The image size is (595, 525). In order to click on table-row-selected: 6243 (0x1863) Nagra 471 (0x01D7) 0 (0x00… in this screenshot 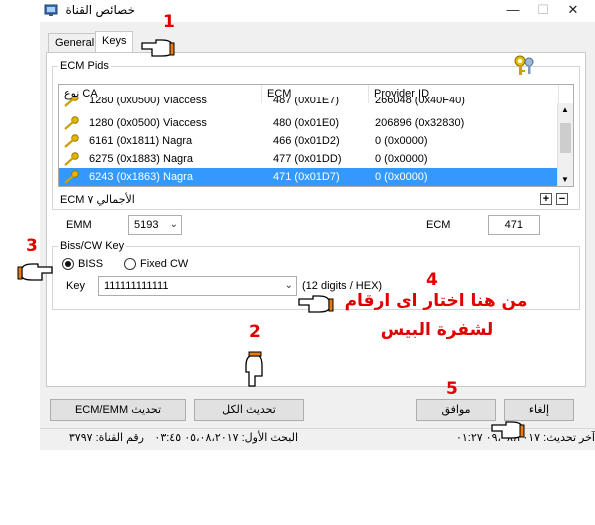, I will do `click(309, 177)`.